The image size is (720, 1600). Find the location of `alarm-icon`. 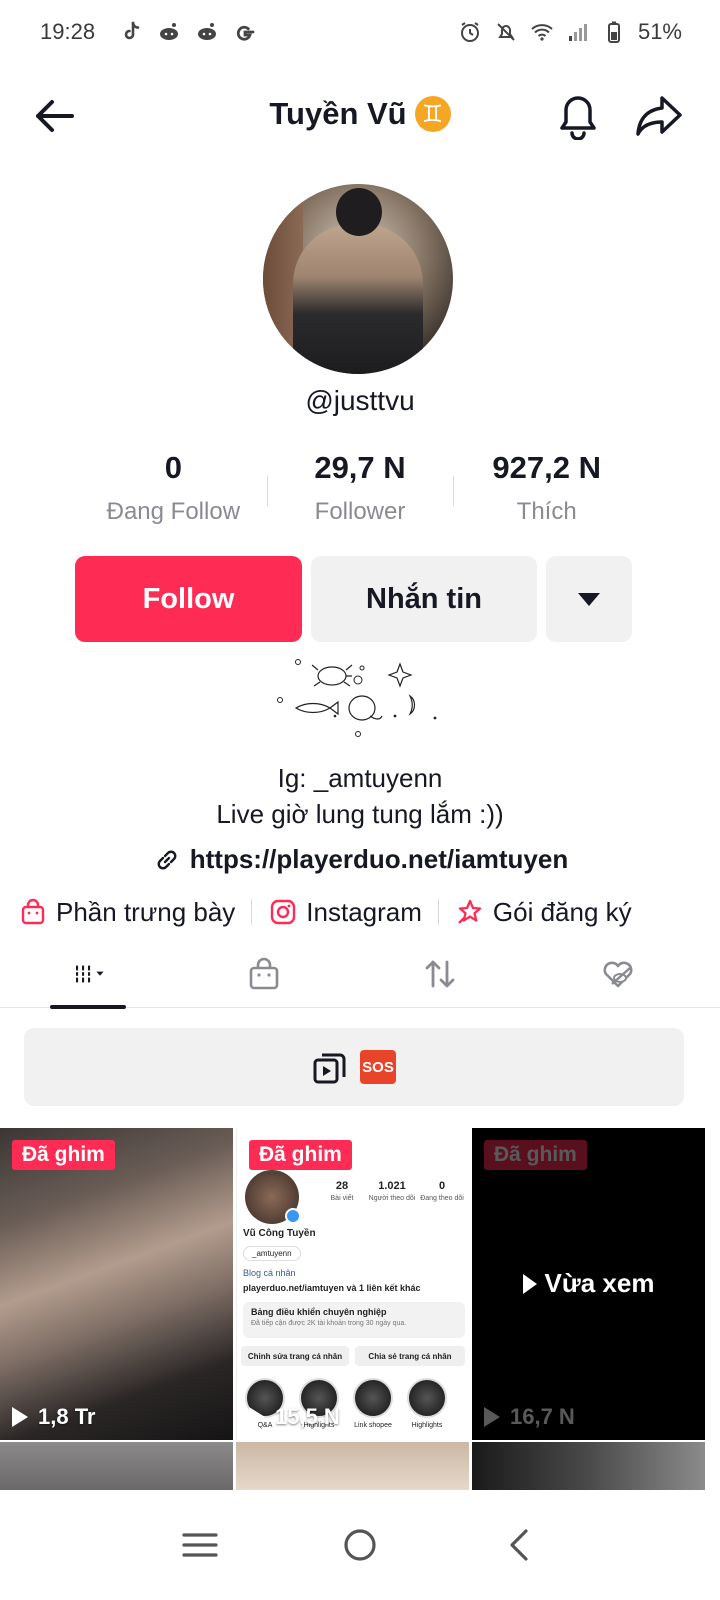

alarm-icon is located at coordinates (470, 32).